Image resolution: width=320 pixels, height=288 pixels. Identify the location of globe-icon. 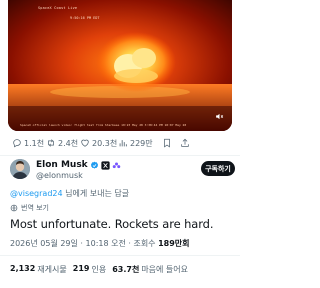
(14, 208).